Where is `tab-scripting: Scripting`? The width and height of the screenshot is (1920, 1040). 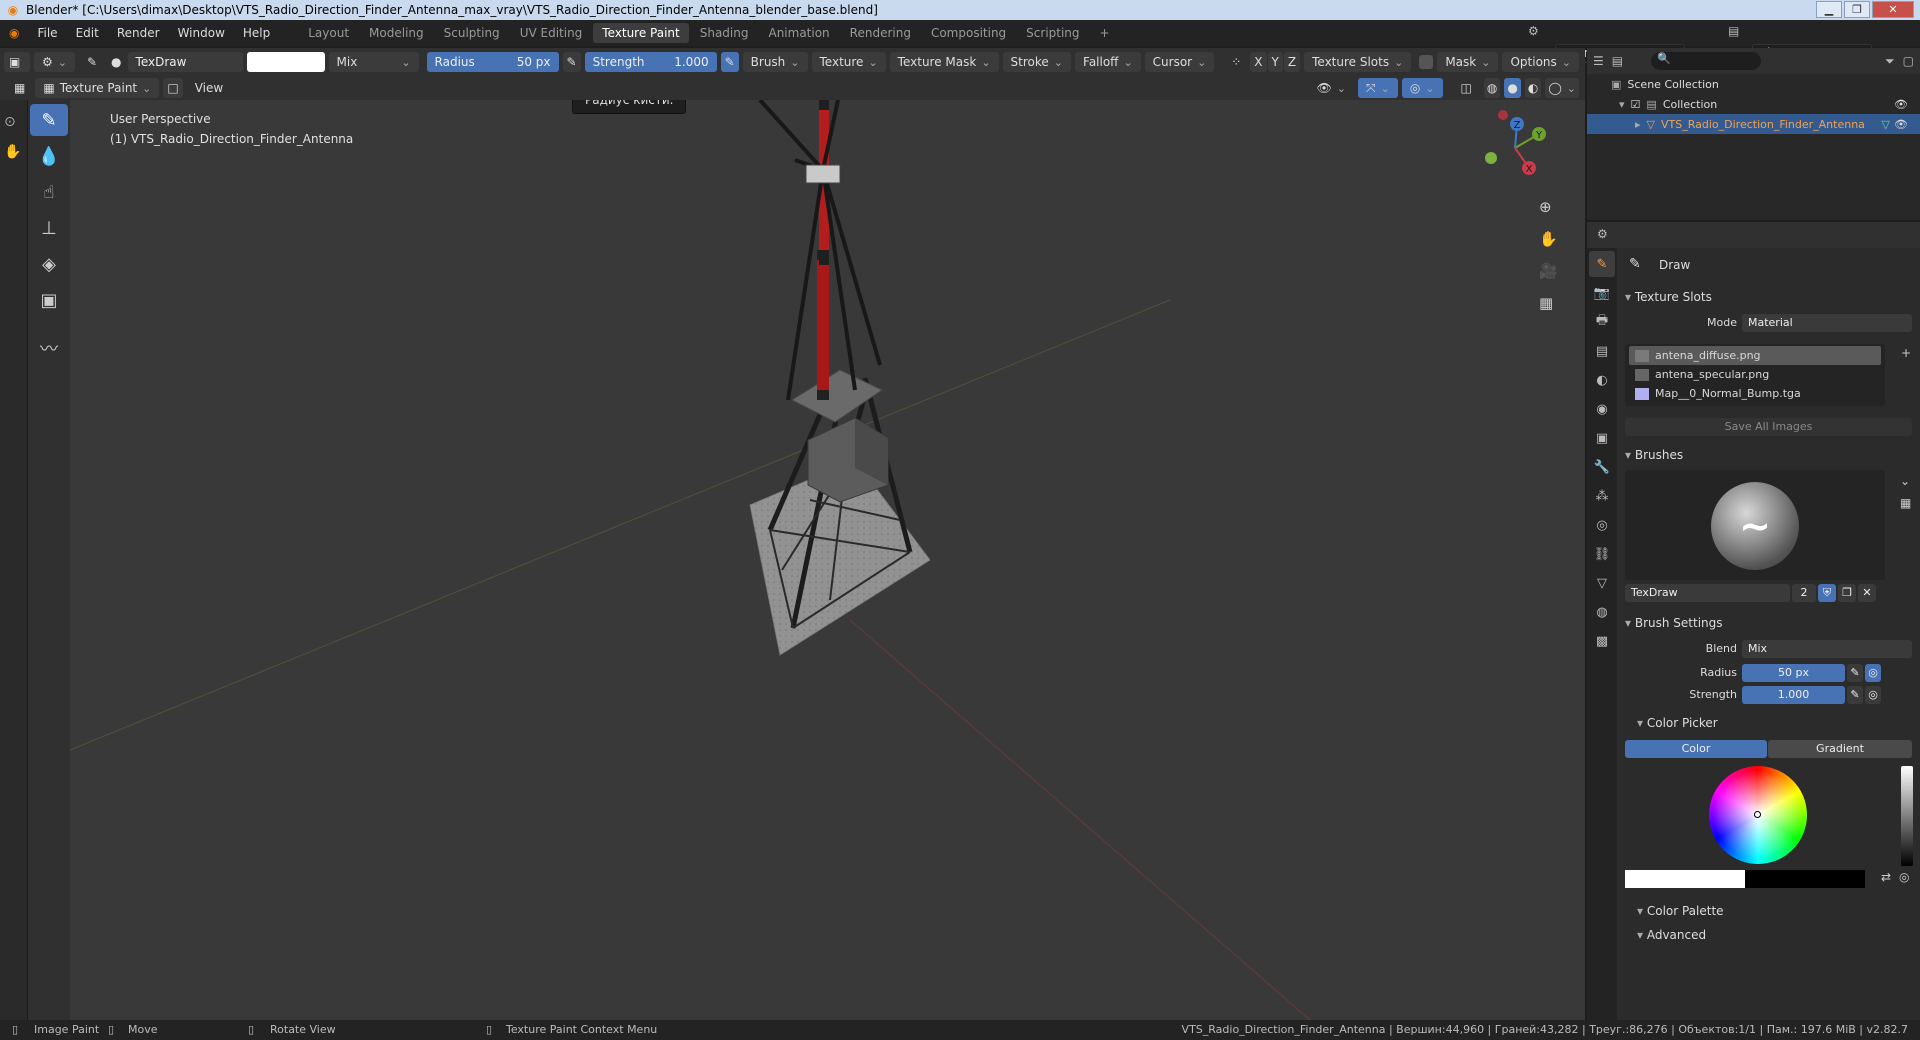 tab-scripting: Scripting is located at coordinates (1052, 33).